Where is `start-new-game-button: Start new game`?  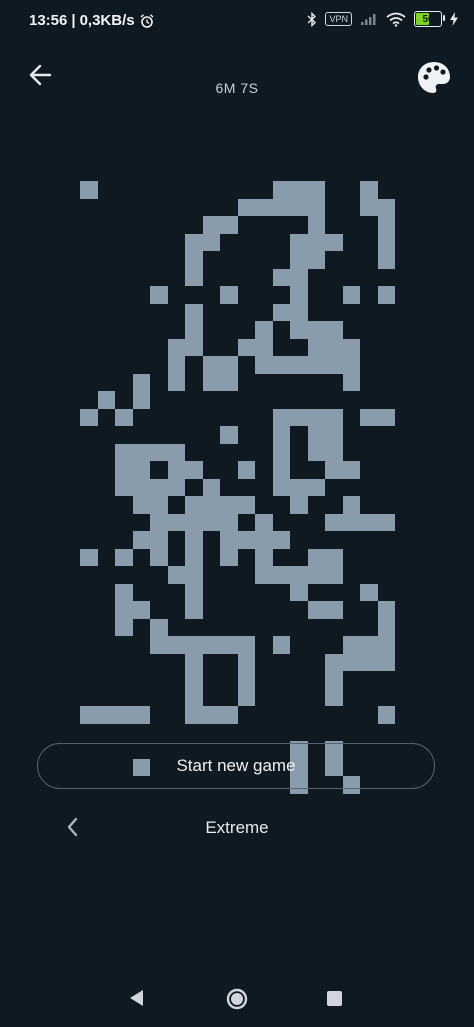 start-new-game-button: Start new game is located at coordinates (236, 766).